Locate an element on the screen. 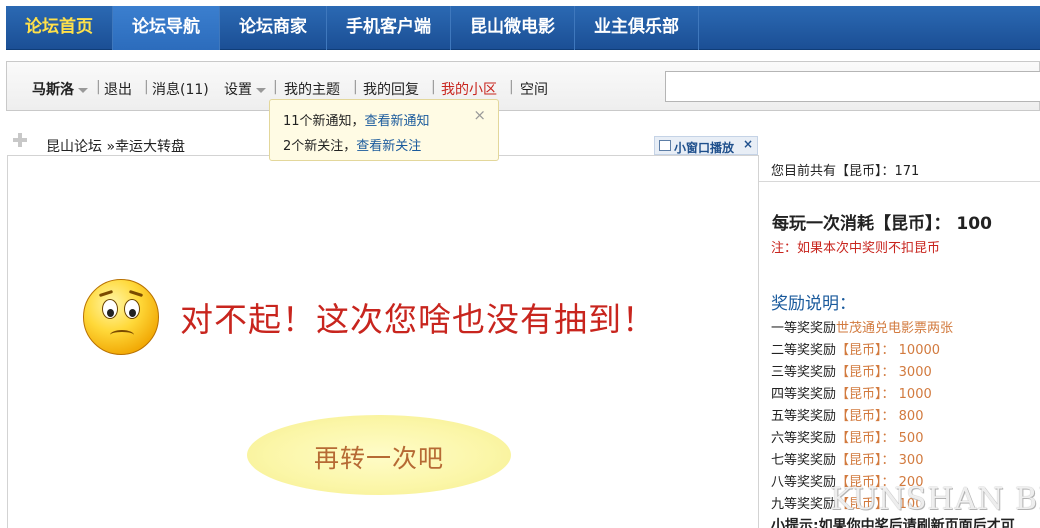 The width and height of the screenshot is (1040, 528). prize-reward: 世茂通兑电影票两张 is located at coordinates (895, 328).